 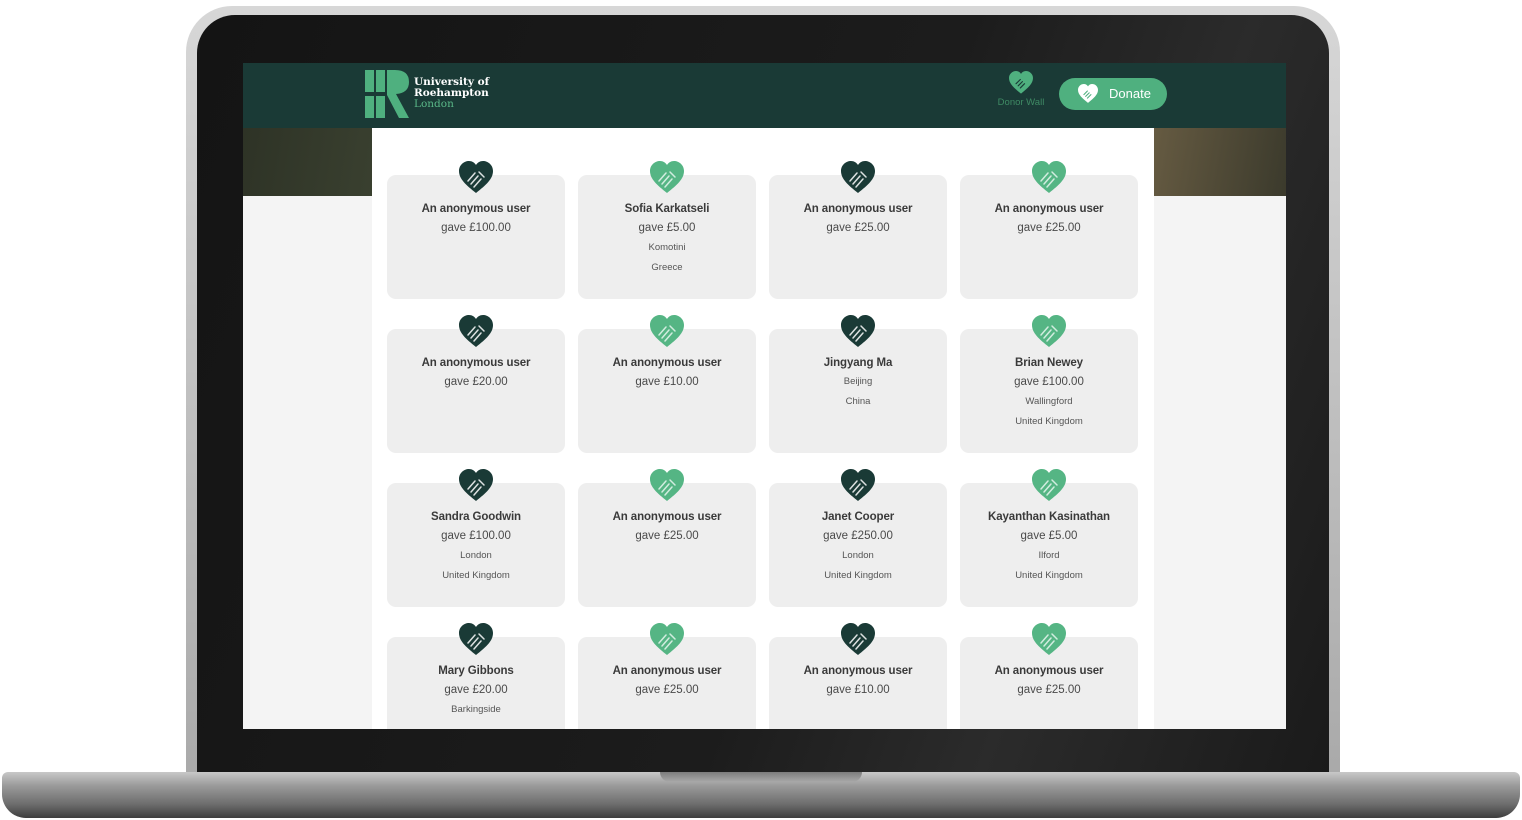 I want to click on donor-name: Janet Cooper, so click(x=858, y=517).